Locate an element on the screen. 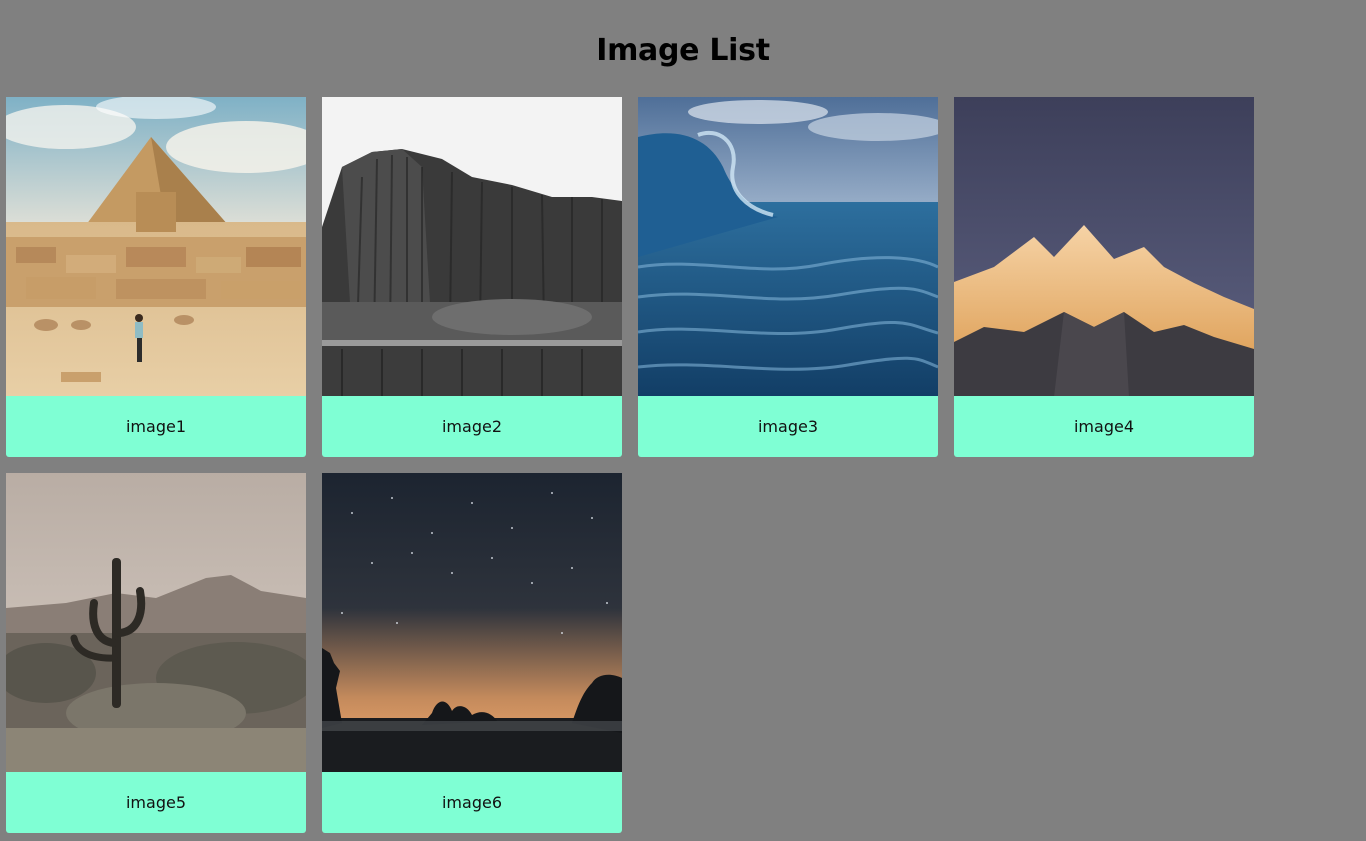 This screenshot has width=1366, height=841. sunlit-mountain-photo is located at coordinates (1104, 247).